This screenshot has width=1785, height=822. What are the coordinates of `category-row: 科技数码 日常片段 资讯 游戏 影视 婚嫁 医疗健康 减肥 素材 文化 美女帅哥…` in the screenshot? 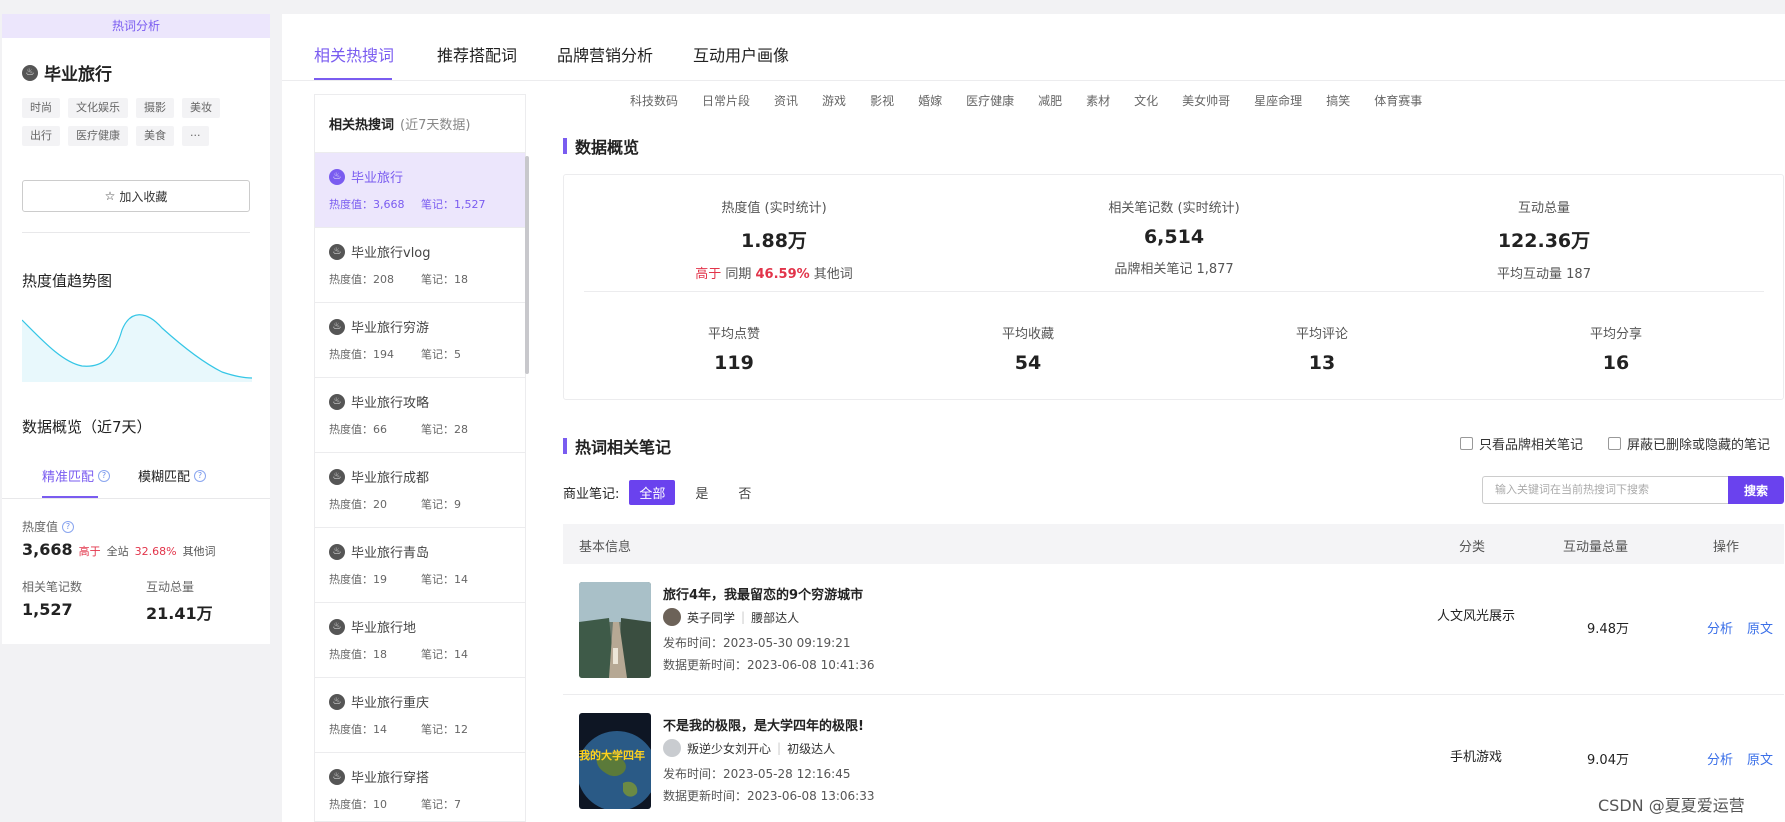 It's located at (1026, 100).